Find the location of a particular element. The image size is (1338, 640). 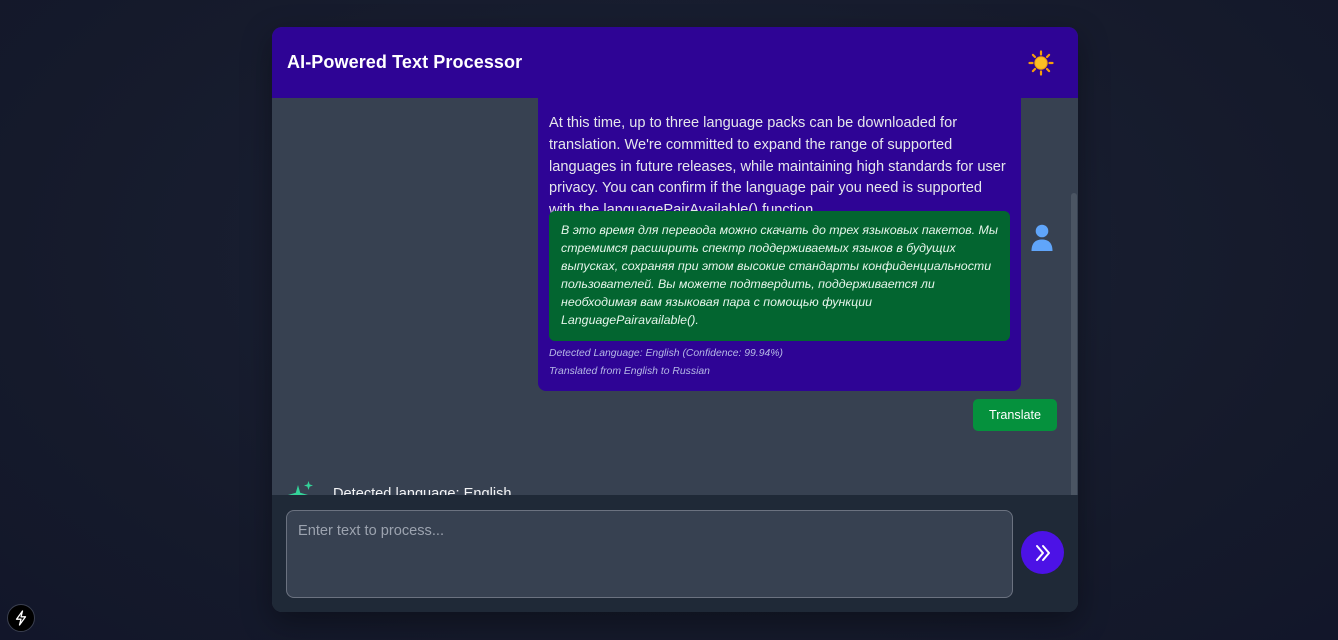

user-icon is located at coordinates (1042, 237).